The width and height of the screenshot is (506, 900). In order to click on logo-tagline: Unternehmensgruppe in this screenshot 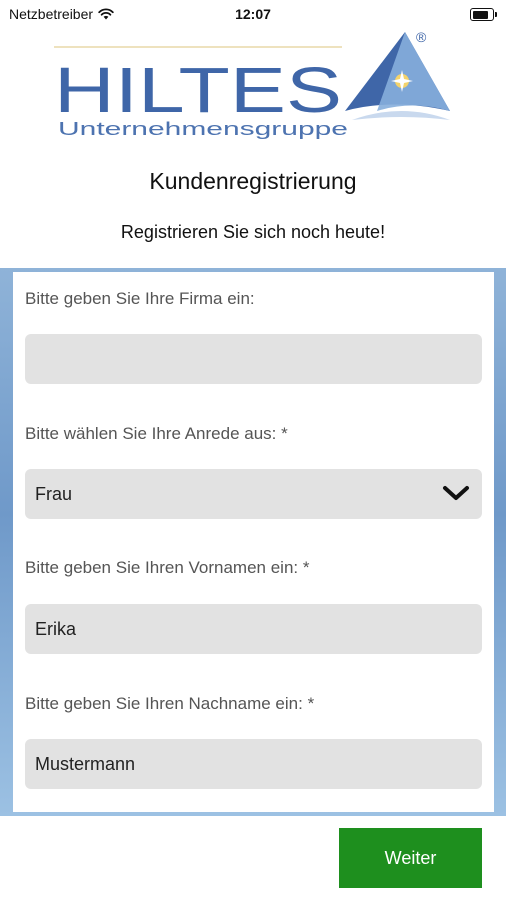, I will do `click(203, 129)`.